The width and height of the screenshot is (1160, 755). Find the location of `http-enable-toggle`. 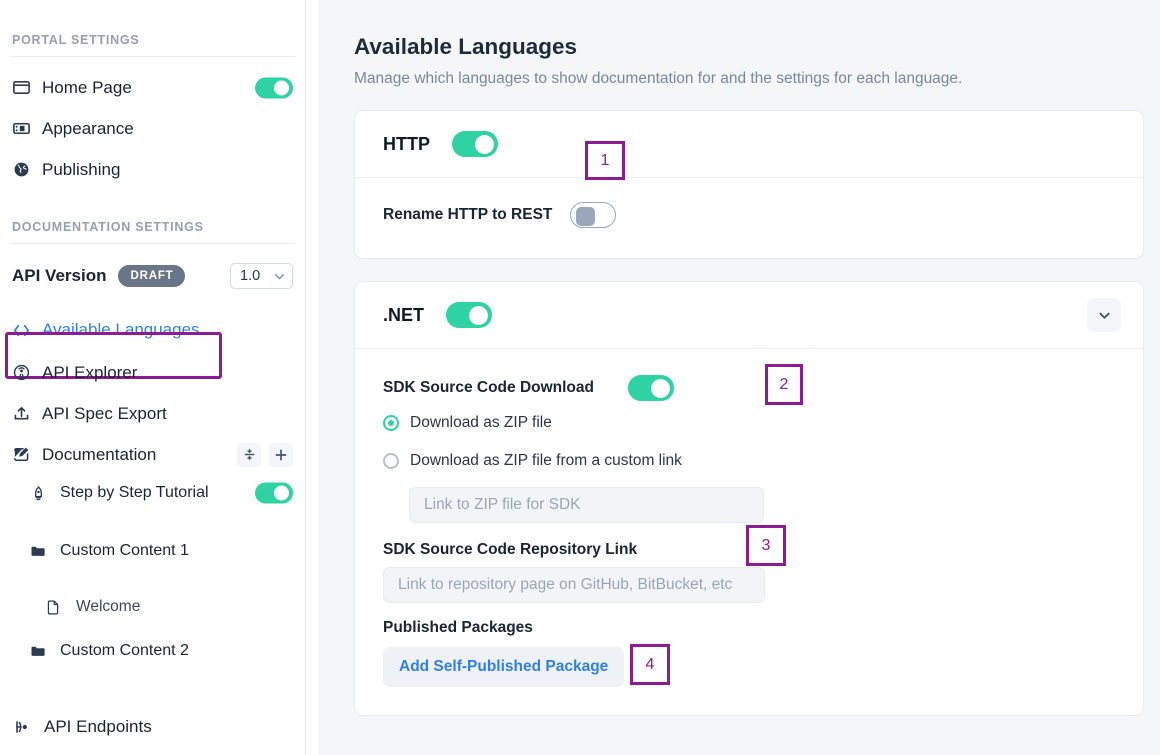

http-enable-toggle is located at coordinates (475, 144).